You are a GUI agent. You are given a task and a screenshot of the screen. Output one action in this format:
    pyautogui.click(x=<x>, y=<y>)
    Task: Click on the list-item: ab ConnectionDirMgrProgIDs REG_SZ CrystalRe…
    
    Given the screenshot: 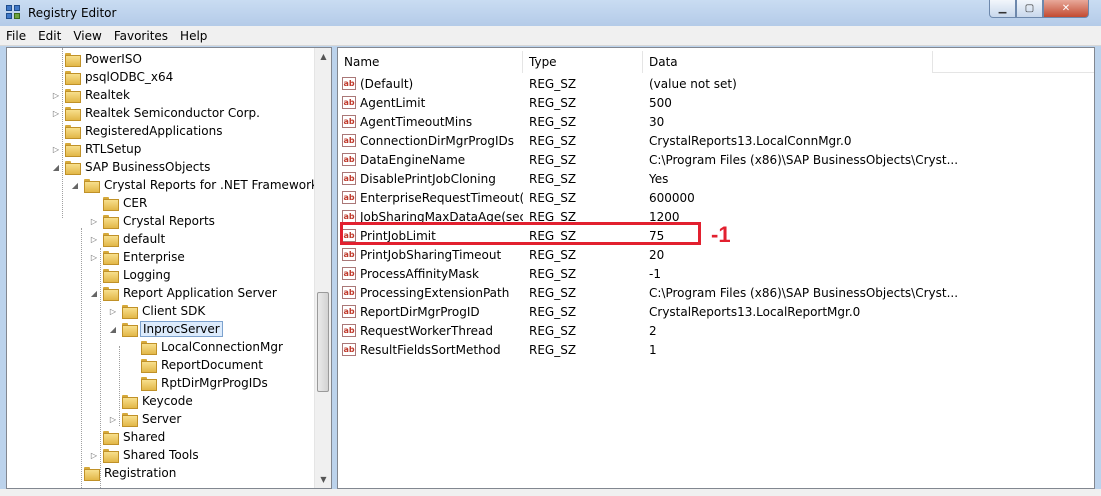 What is the action you would take?
    pyautogui.click(x=710, y=140)
    